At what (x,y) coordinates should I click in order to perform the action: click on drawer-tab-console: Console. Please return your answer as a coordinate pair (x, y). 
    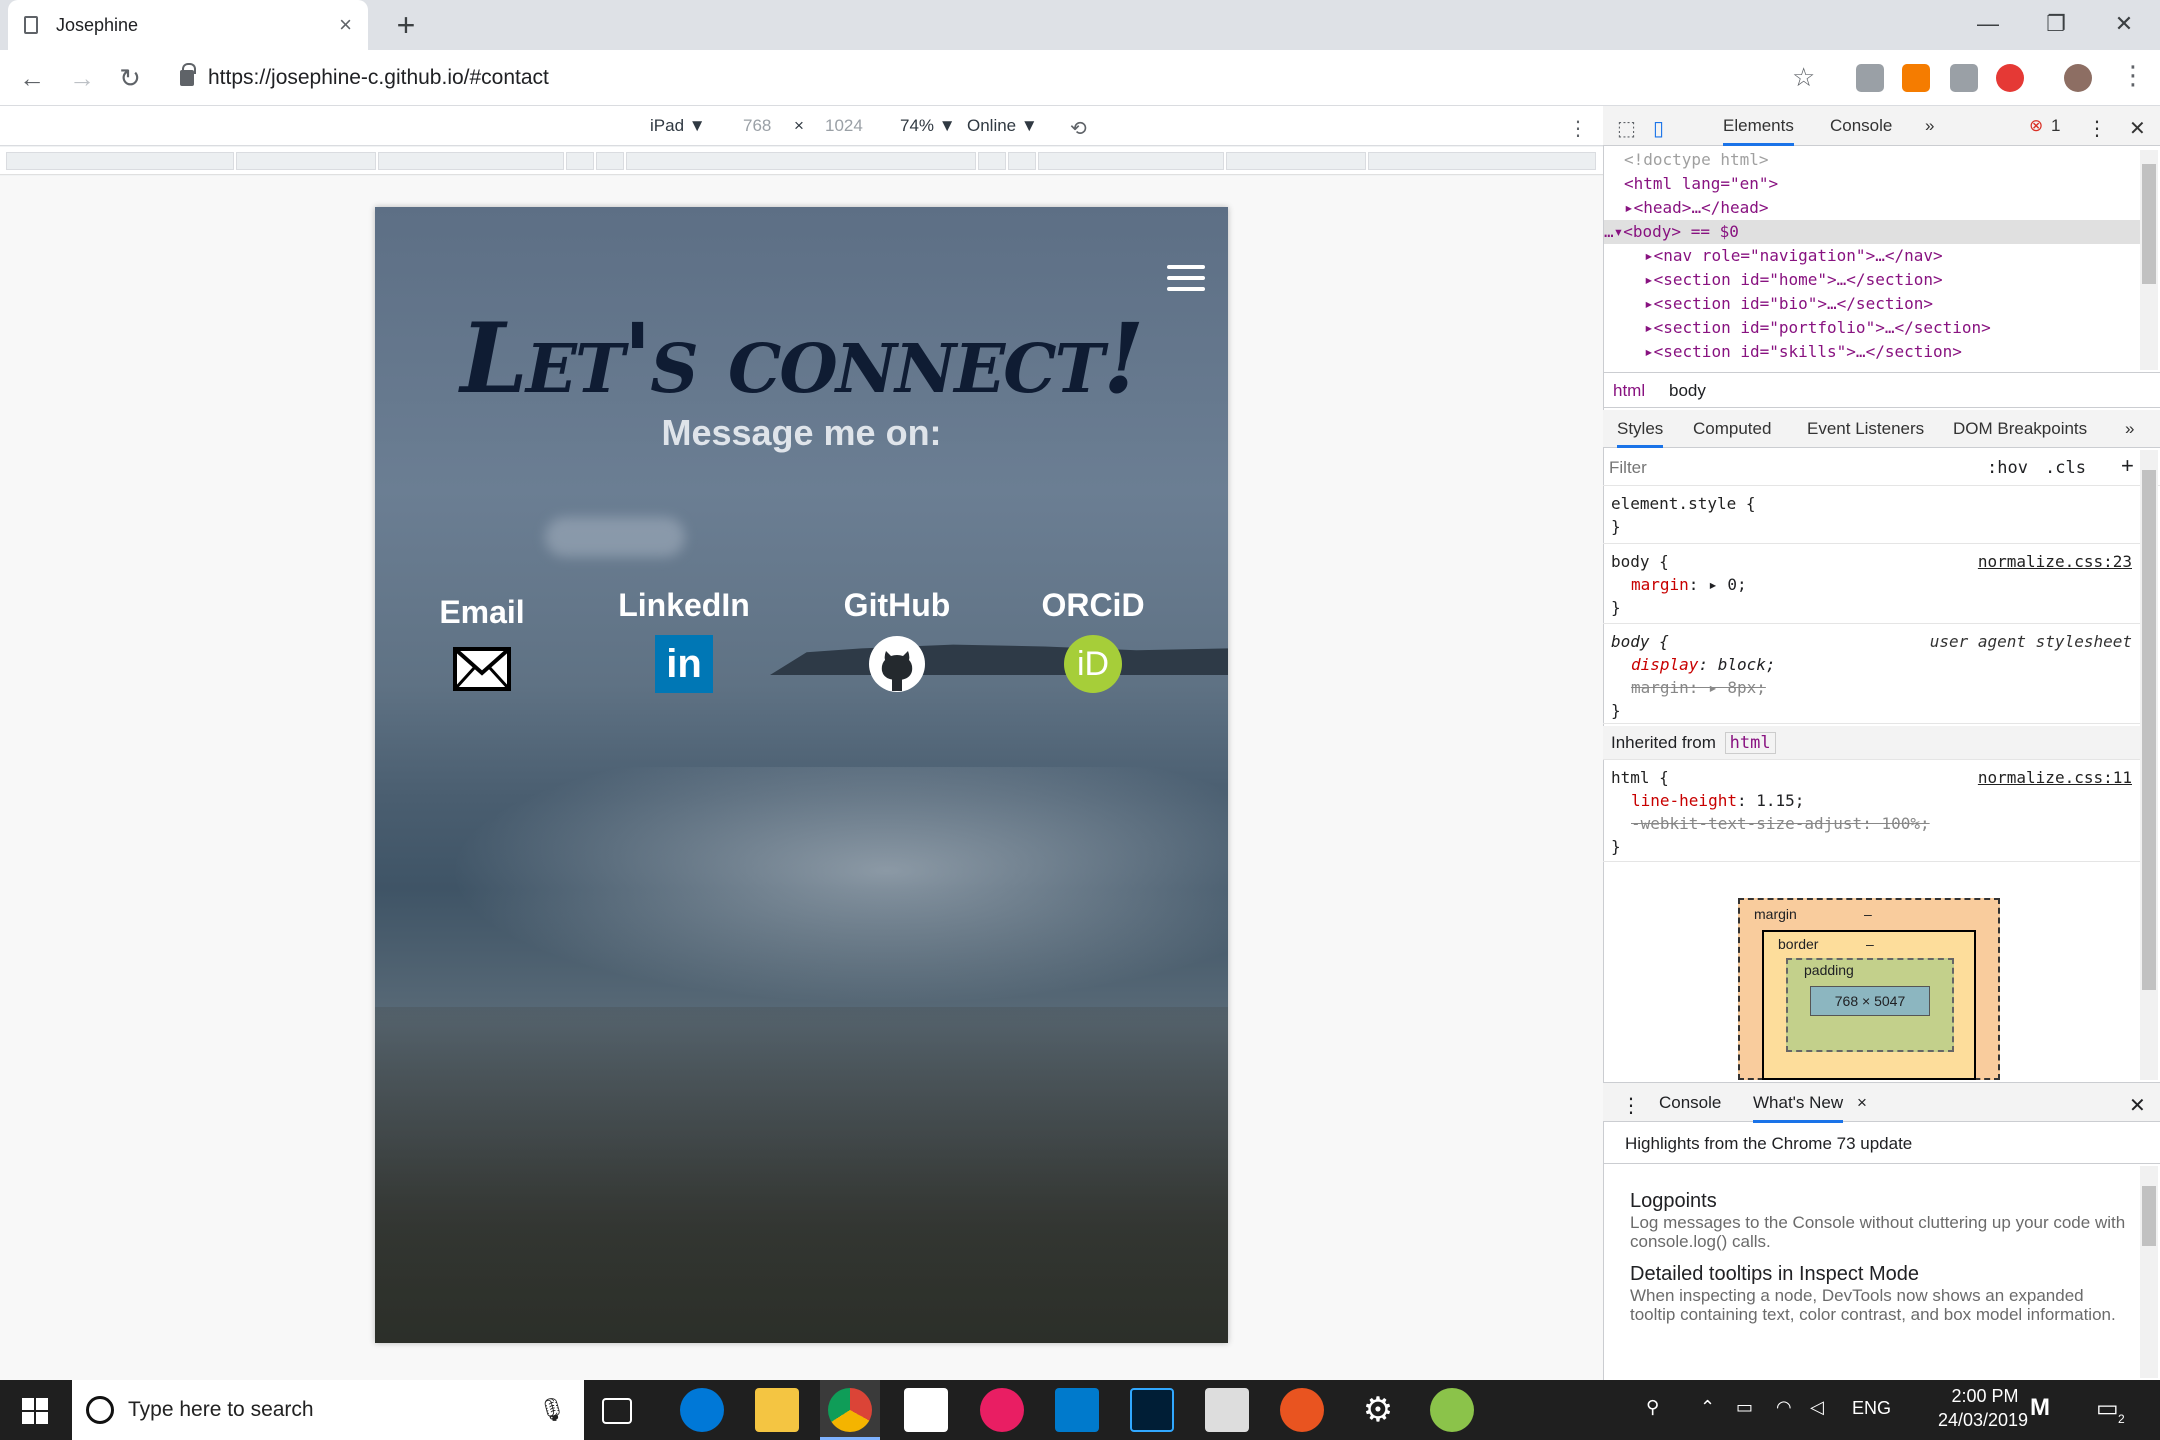
    Looking at the image, I should click on (1690, 1103).